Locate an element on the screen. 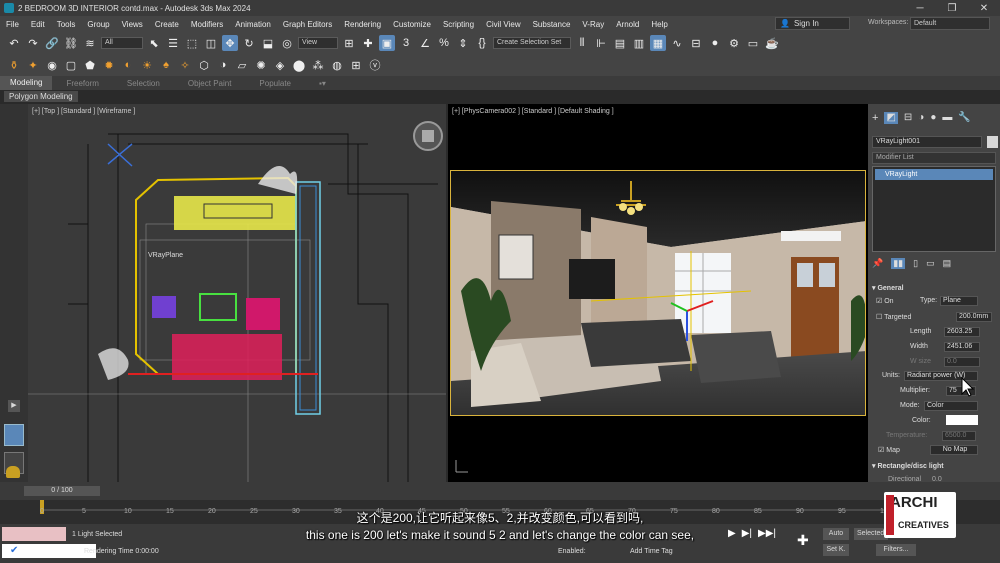 Image resolution: width=1000 pixels, height=563 pixels. lister-icon: ⊞ is located at coordinates (356, 65).